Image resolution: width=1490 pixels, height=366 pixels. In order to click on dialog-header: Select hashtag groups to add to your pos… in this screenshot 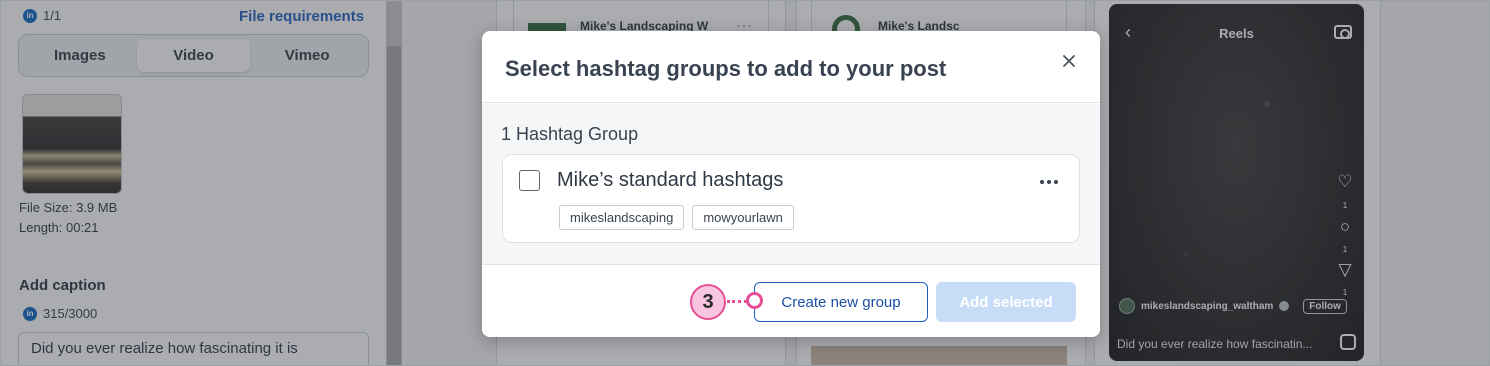, I will do `click(791, 67)`.